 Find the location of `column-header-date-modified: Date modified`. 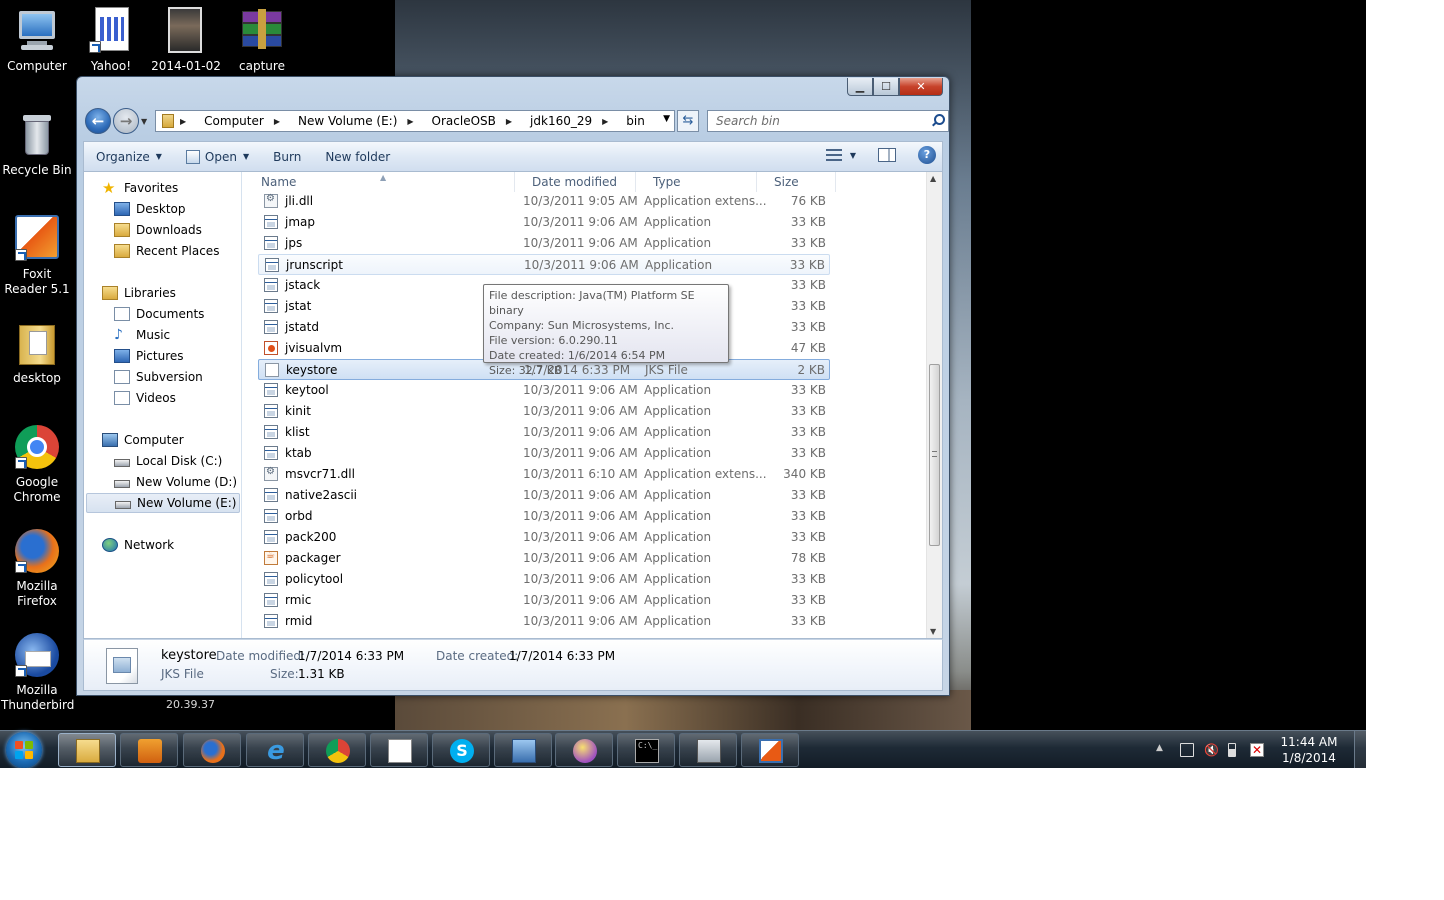

column-header-date-modified: Date modified is located at coordinates (575, 182).